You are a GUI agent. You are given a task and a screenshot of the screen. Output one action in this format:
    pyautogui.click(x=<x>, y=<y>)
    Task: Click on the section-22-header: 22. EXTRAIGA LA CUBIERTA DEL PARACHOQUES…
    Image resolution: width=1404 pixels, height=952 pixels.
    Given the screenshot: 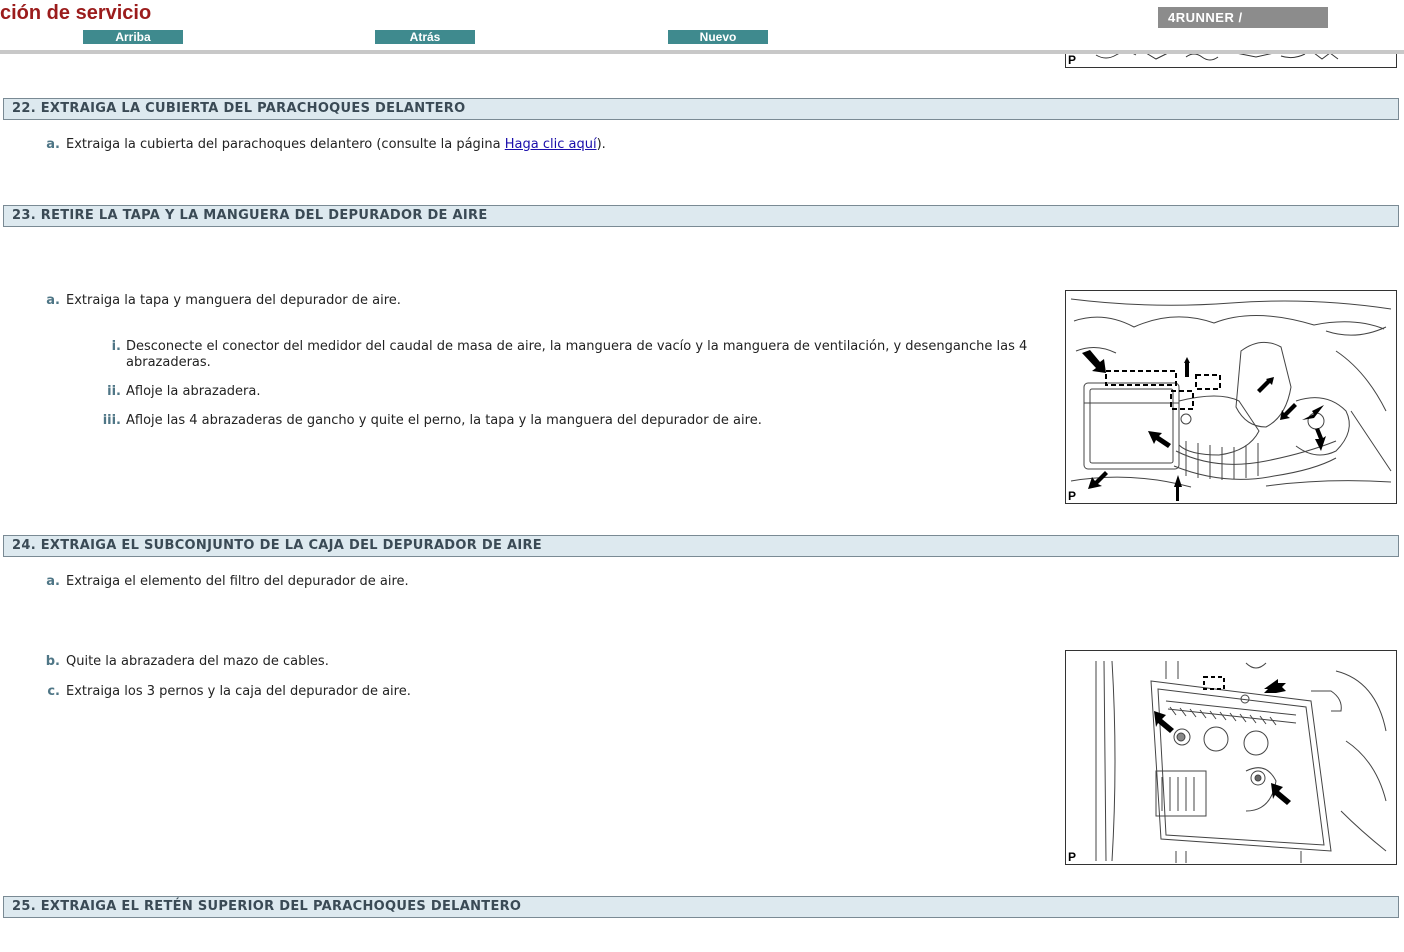 What is the action you would take?
    pyautogui.click(x=701, y=109)
    